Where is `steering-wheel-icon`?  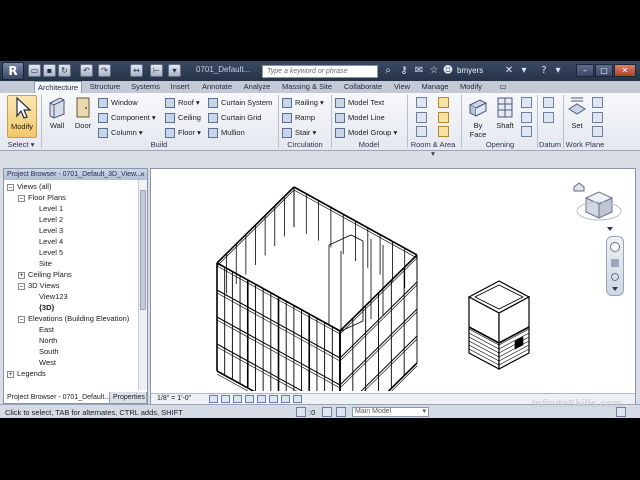 steering-wheel-icon is located at coordinates (615, 247).